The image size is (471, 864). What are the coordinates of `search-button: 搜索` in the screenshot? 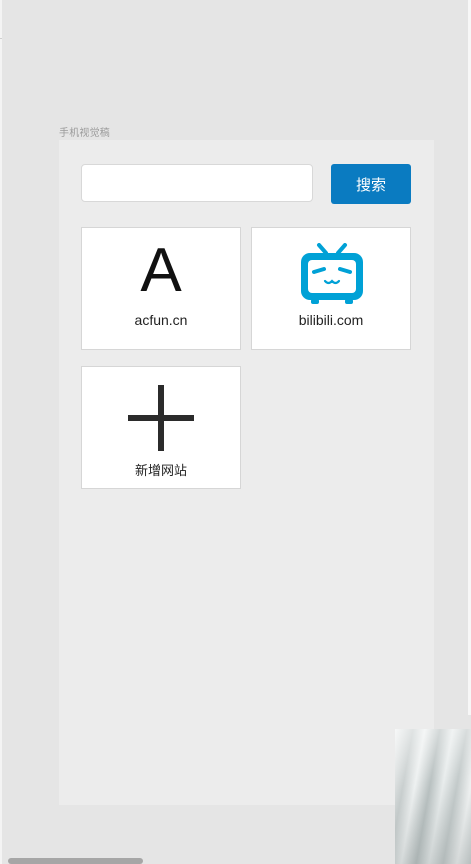 It's located at (371, 184).